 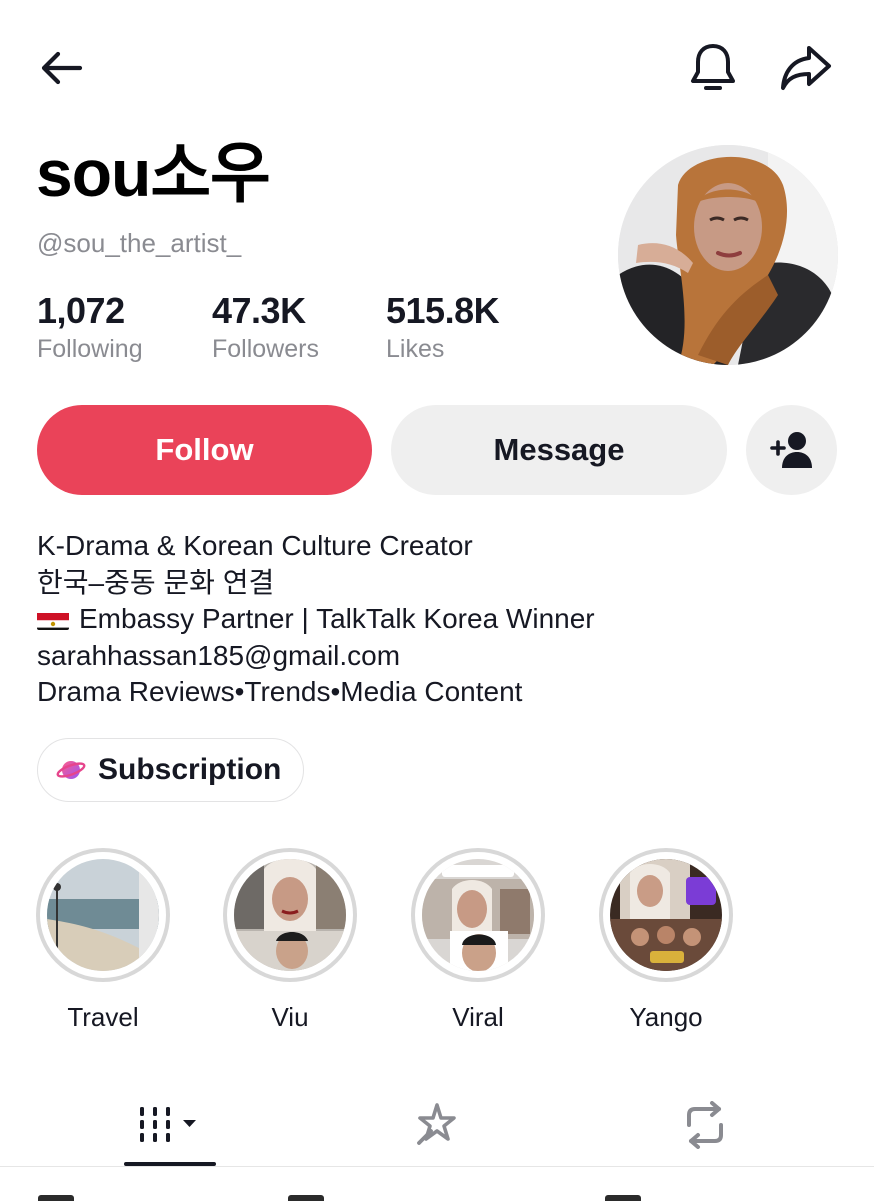 What do you see at coordinates (204, 450) in the screenshot?
I see `follow-button: Follow` at bounding box center [204, 450].